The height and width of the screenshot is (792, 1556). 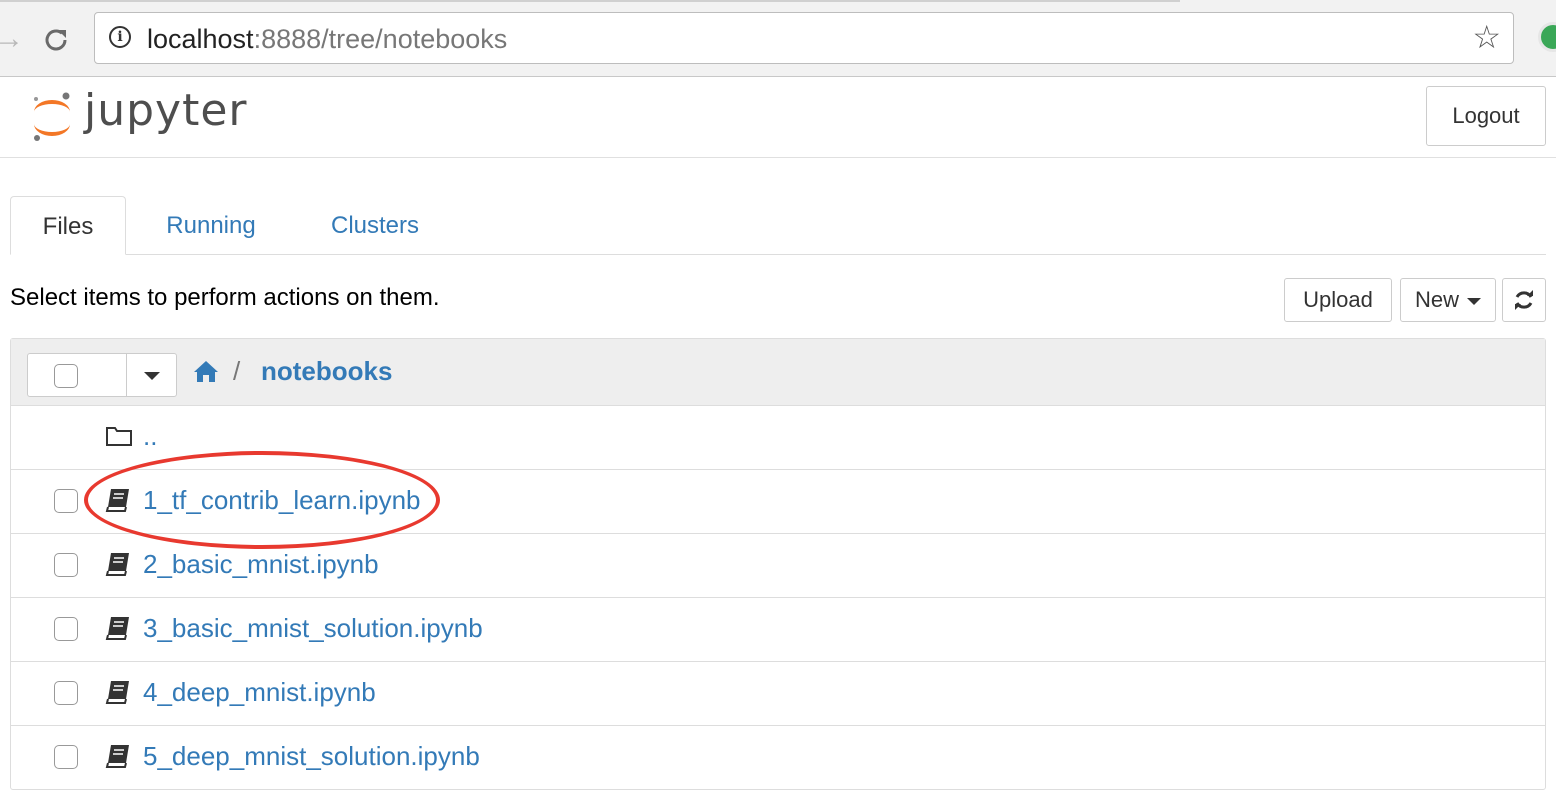 I want to click on tab-running: Running, so click(x=211, y=225).